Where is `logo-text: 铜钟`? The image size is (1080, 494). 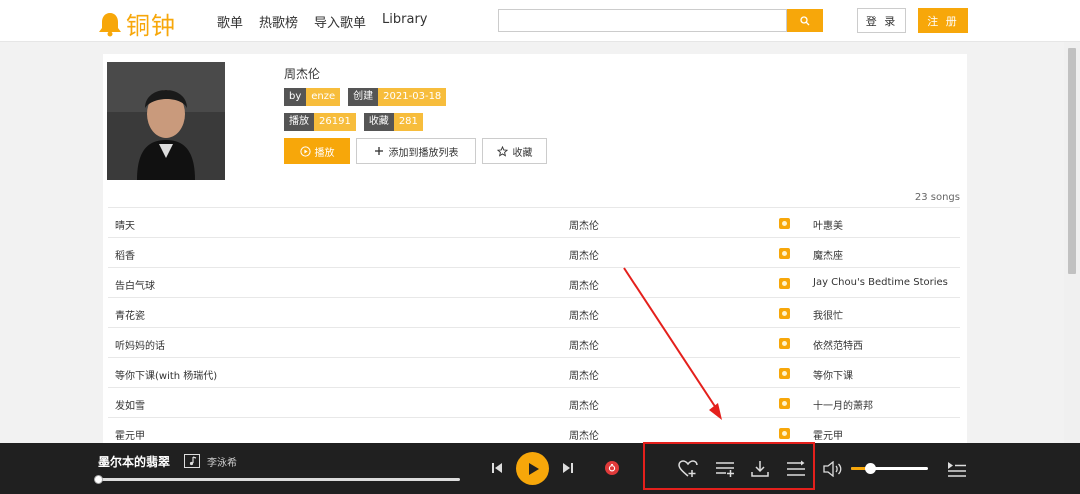
logo-text: 铜钟 is located at coordinates (151, 26).